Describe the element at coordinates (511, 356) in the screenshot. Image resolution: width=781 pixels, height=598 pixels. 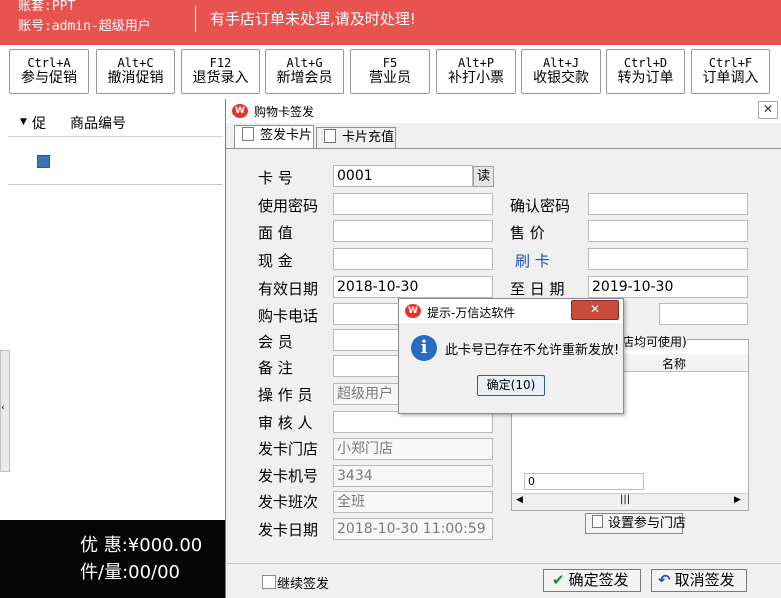
I see `alert-dialog: W 提示-万信达软件 ✕ i 此卡号已存在不允许重新发放! 确定(10)` at that location.